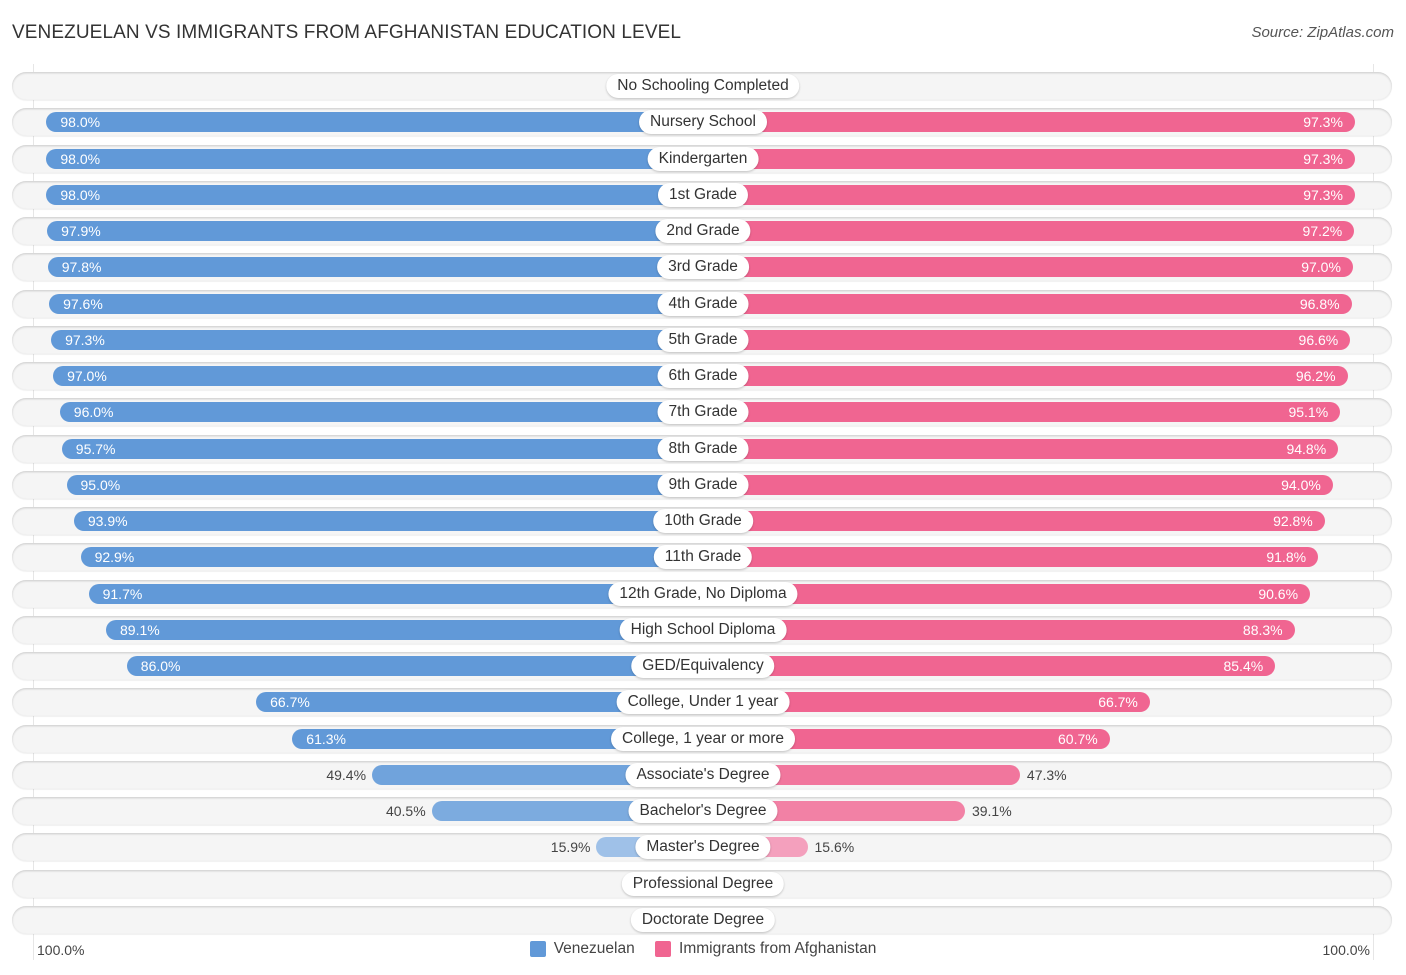  What do you see at coordinates (1078, 738) in the screenshot?
I see `value-label-afghanistan: 60.7%` at bounding box center [1078, 738].